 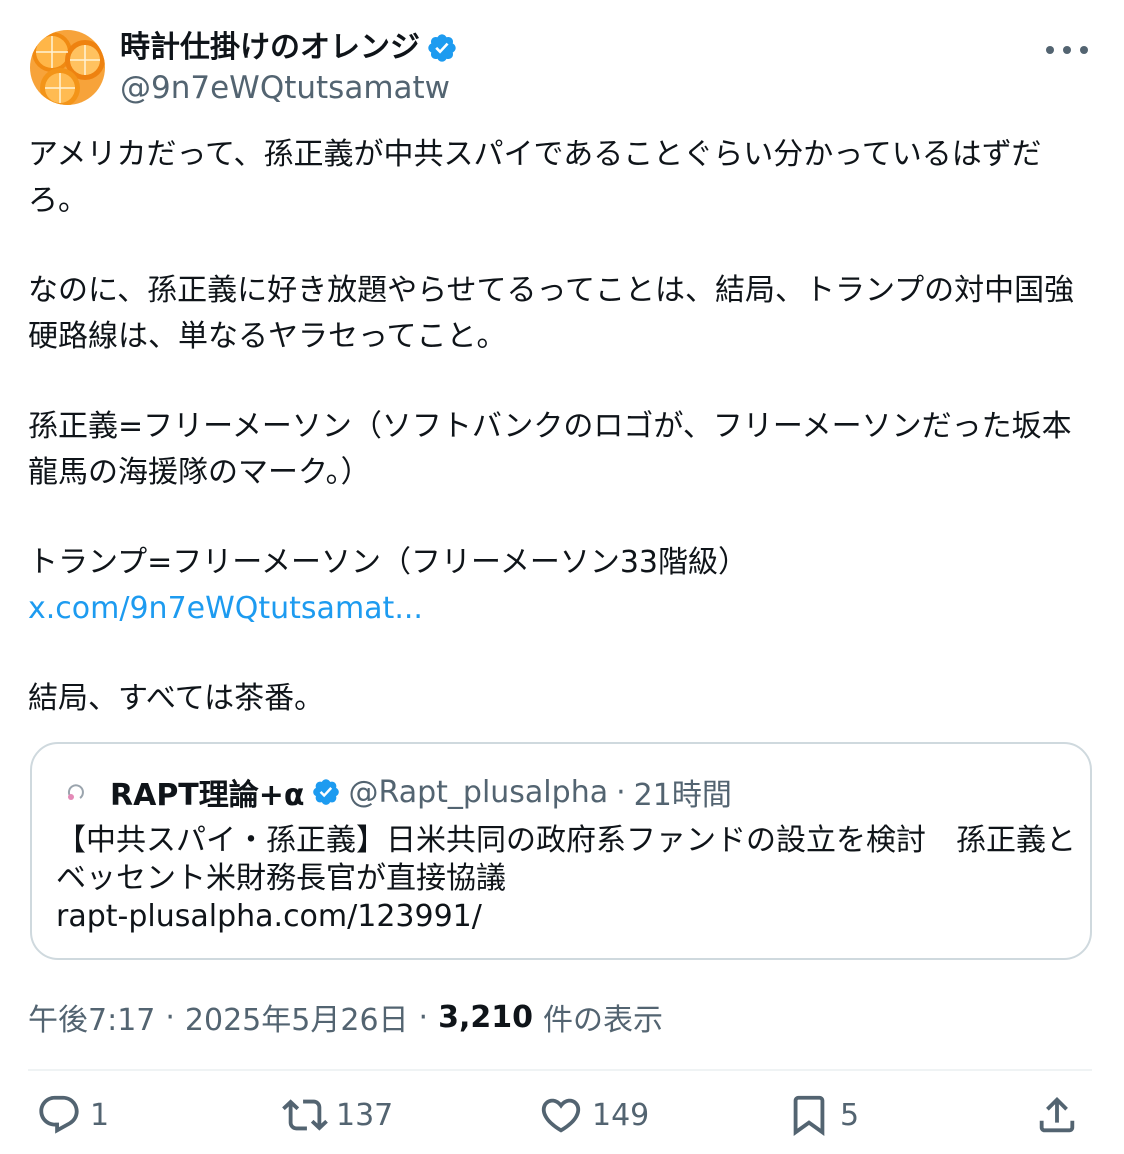 What do you see at coordinates (270, 48) in the screenshot?
I see `author-name-text: 時計仕掛けのオレンジ` at bounding box center [270, 48].